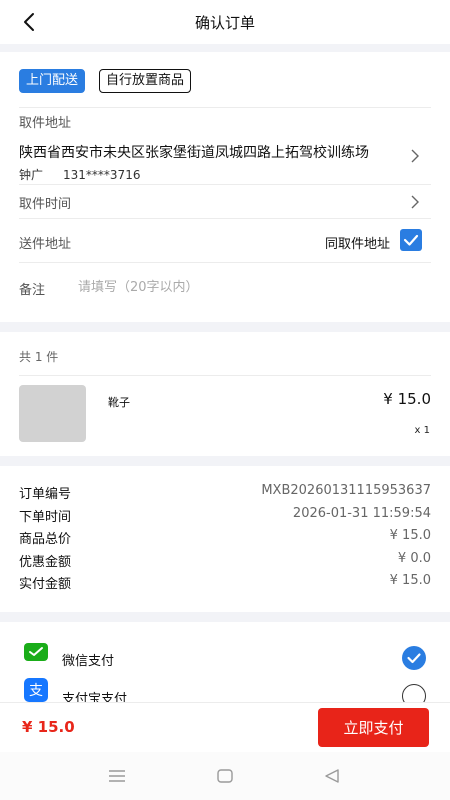  Describe the element at coordinates (119, 402) in the screenshot. I see `product-name: 靴子` at that location.